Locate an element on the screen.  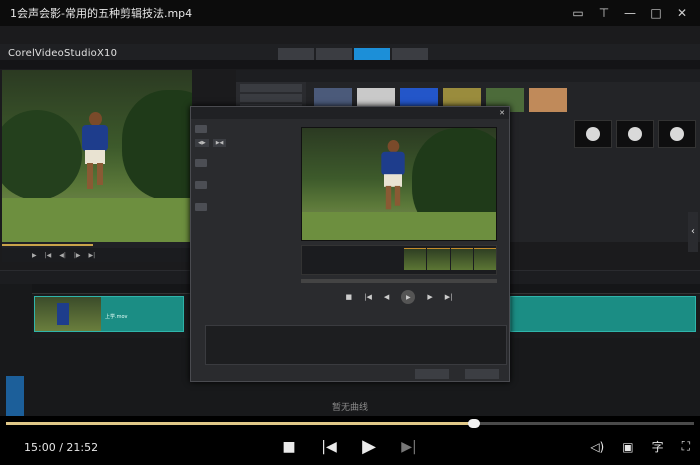
dialog-title is located at coordinates (350, 113).